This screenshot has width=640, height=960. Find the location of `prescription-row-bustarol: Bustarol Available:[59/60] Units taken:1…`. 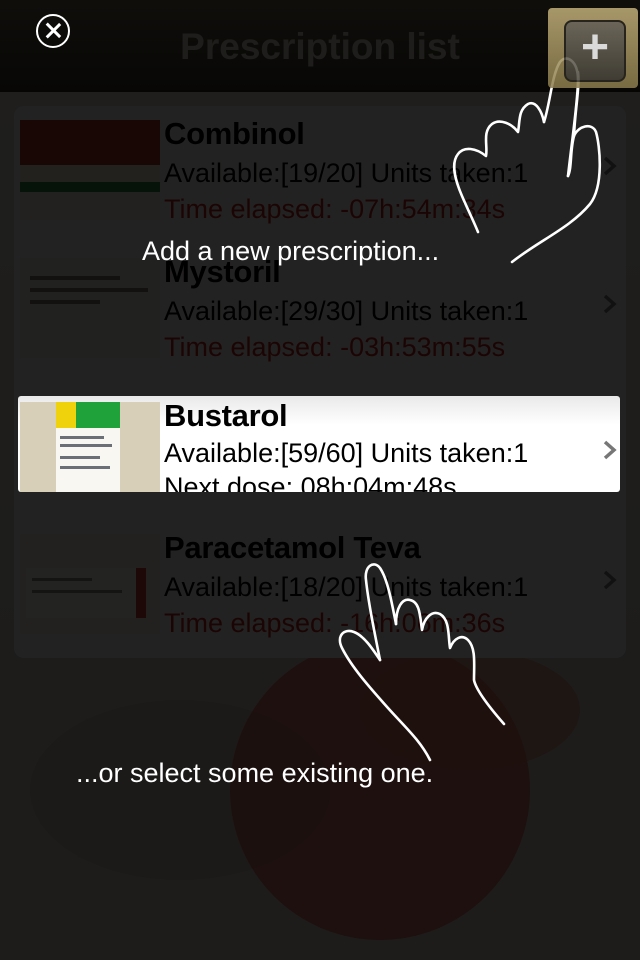

prescription-row-bustarol: Bustarol Available:[59/60] Units taken:1… is located at coordinates (319, 444).